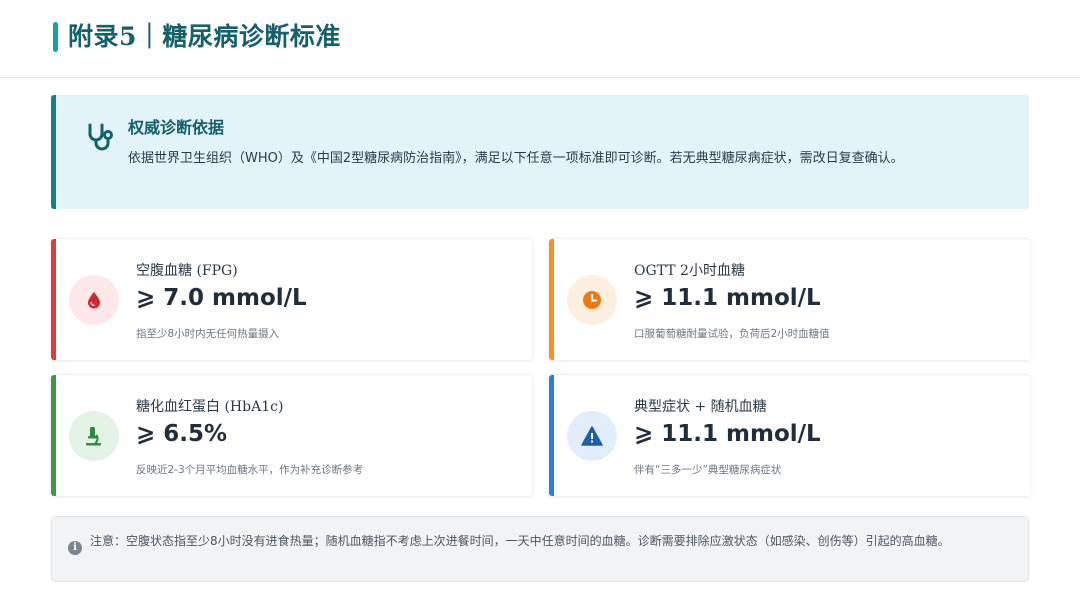  I want to click on warning-icon, so click(592, 436).